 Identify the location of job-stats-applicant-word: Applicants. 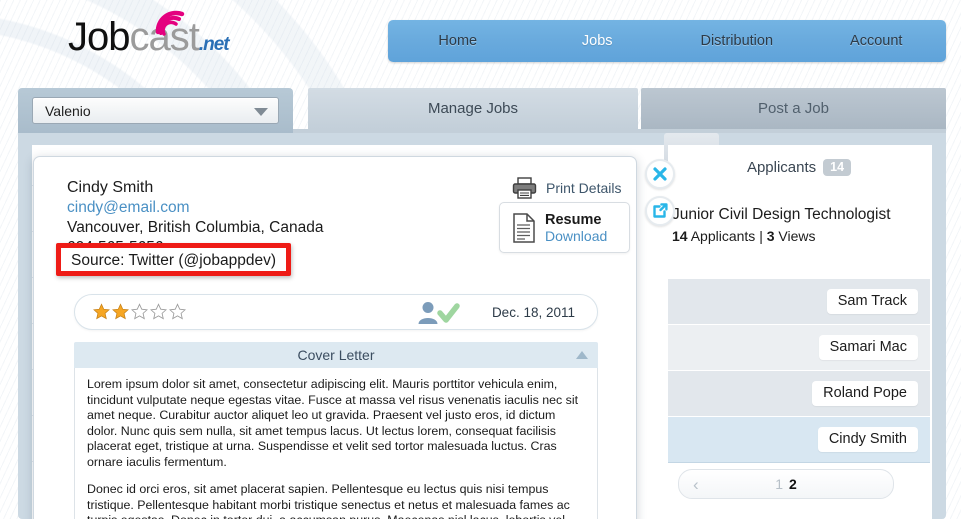
(723, 236).